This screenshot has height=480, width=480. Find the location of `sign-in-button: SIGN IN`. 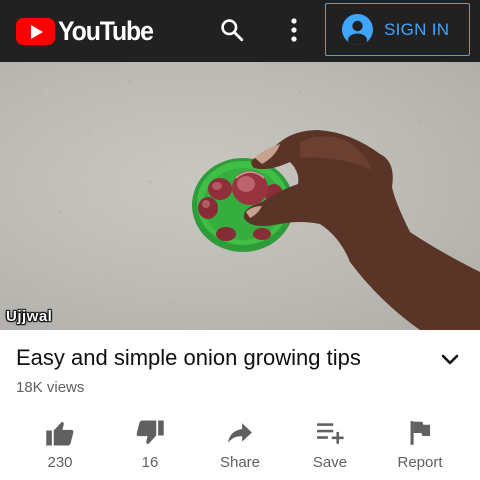

sign-in-button: SIGN IN is located at coordinates (397, 29).